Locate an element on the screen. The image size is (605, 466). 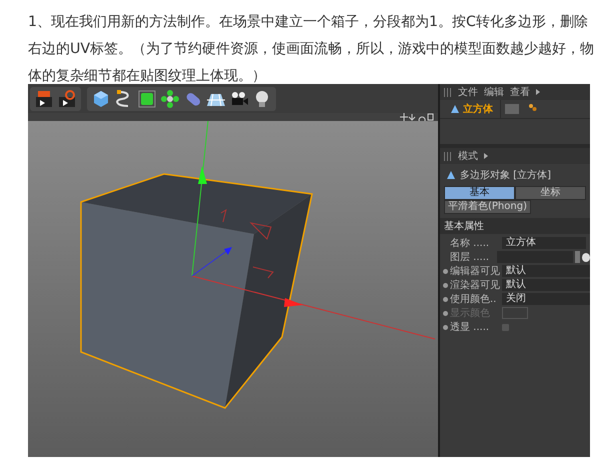
object-tree-item: 立方体 is located at coordinates (470, 109).